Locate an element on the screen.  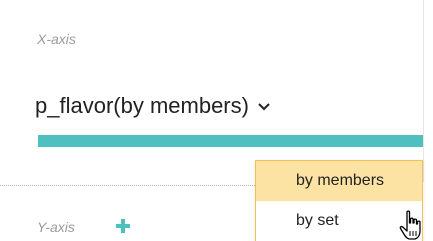
x-axis-field-selector: p_flavor(by members) is located at coordinates (153, 106).